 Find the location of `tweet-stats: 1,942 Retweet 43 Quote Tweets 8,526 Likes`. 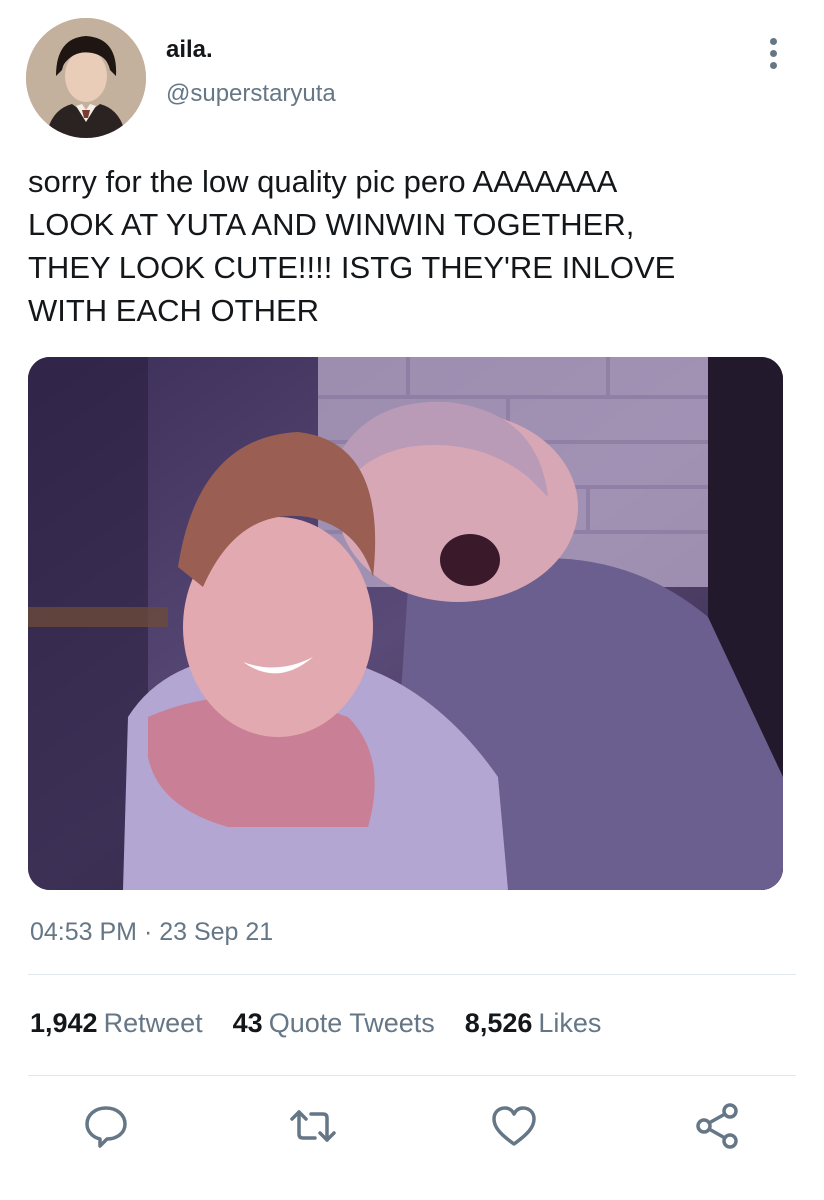

tweet-stats: 1,942 Retweet 43 Quote Tweets 8,526 Likes is located at coordinates (315, 1023).